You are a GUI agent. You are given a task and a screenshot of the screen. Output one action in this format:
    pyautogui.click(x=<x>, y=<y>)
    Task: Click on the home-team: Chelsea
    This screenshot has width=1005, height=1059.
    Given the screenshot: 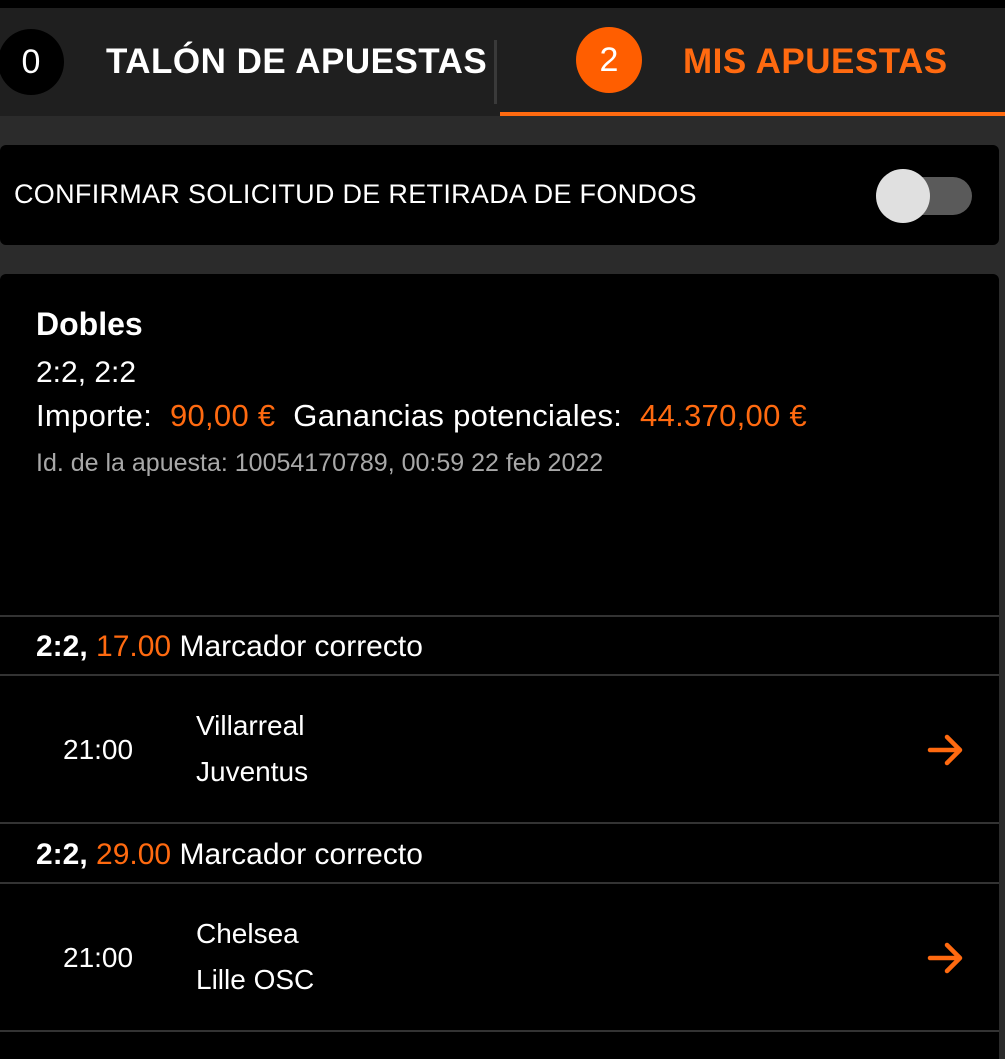 What is the action you would take?
    pyautogui.click(x=247, y=933)
    